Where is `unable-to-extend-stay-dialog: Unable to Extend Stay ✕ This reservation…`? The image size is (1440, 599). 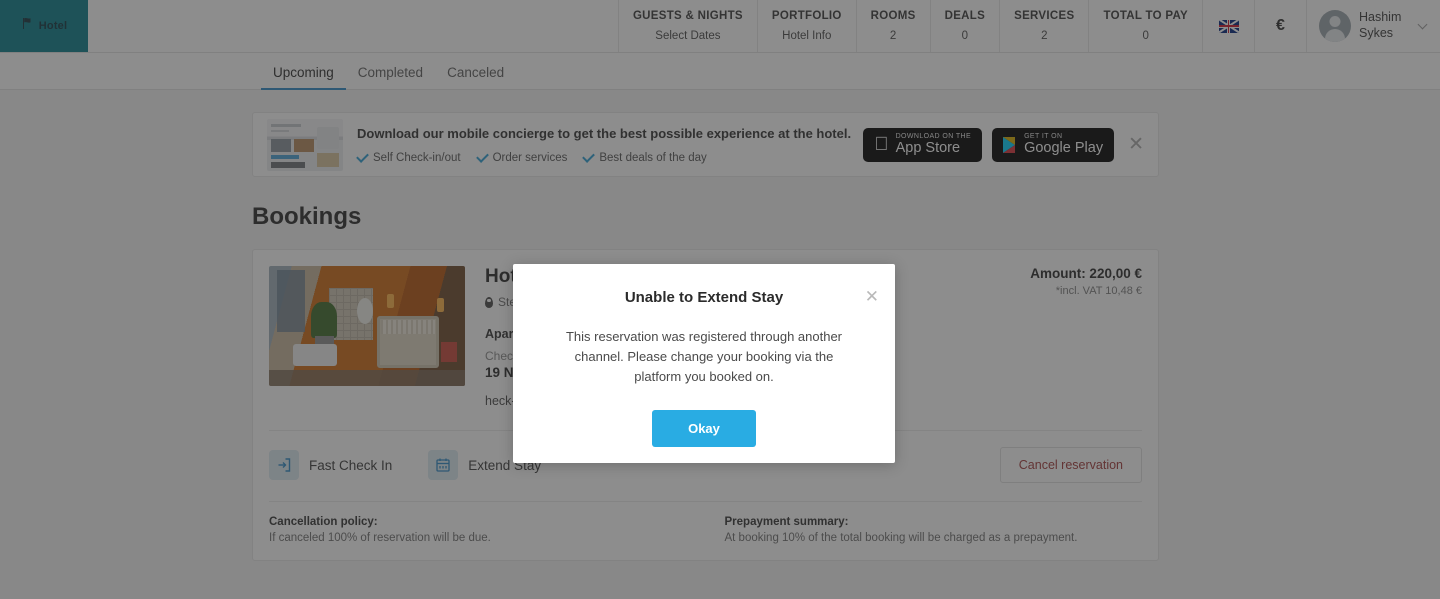
unable-to-extend-stay-dialog: Unable to Extend Stay ✕ This reservation… is located at coordinates (704, 363).